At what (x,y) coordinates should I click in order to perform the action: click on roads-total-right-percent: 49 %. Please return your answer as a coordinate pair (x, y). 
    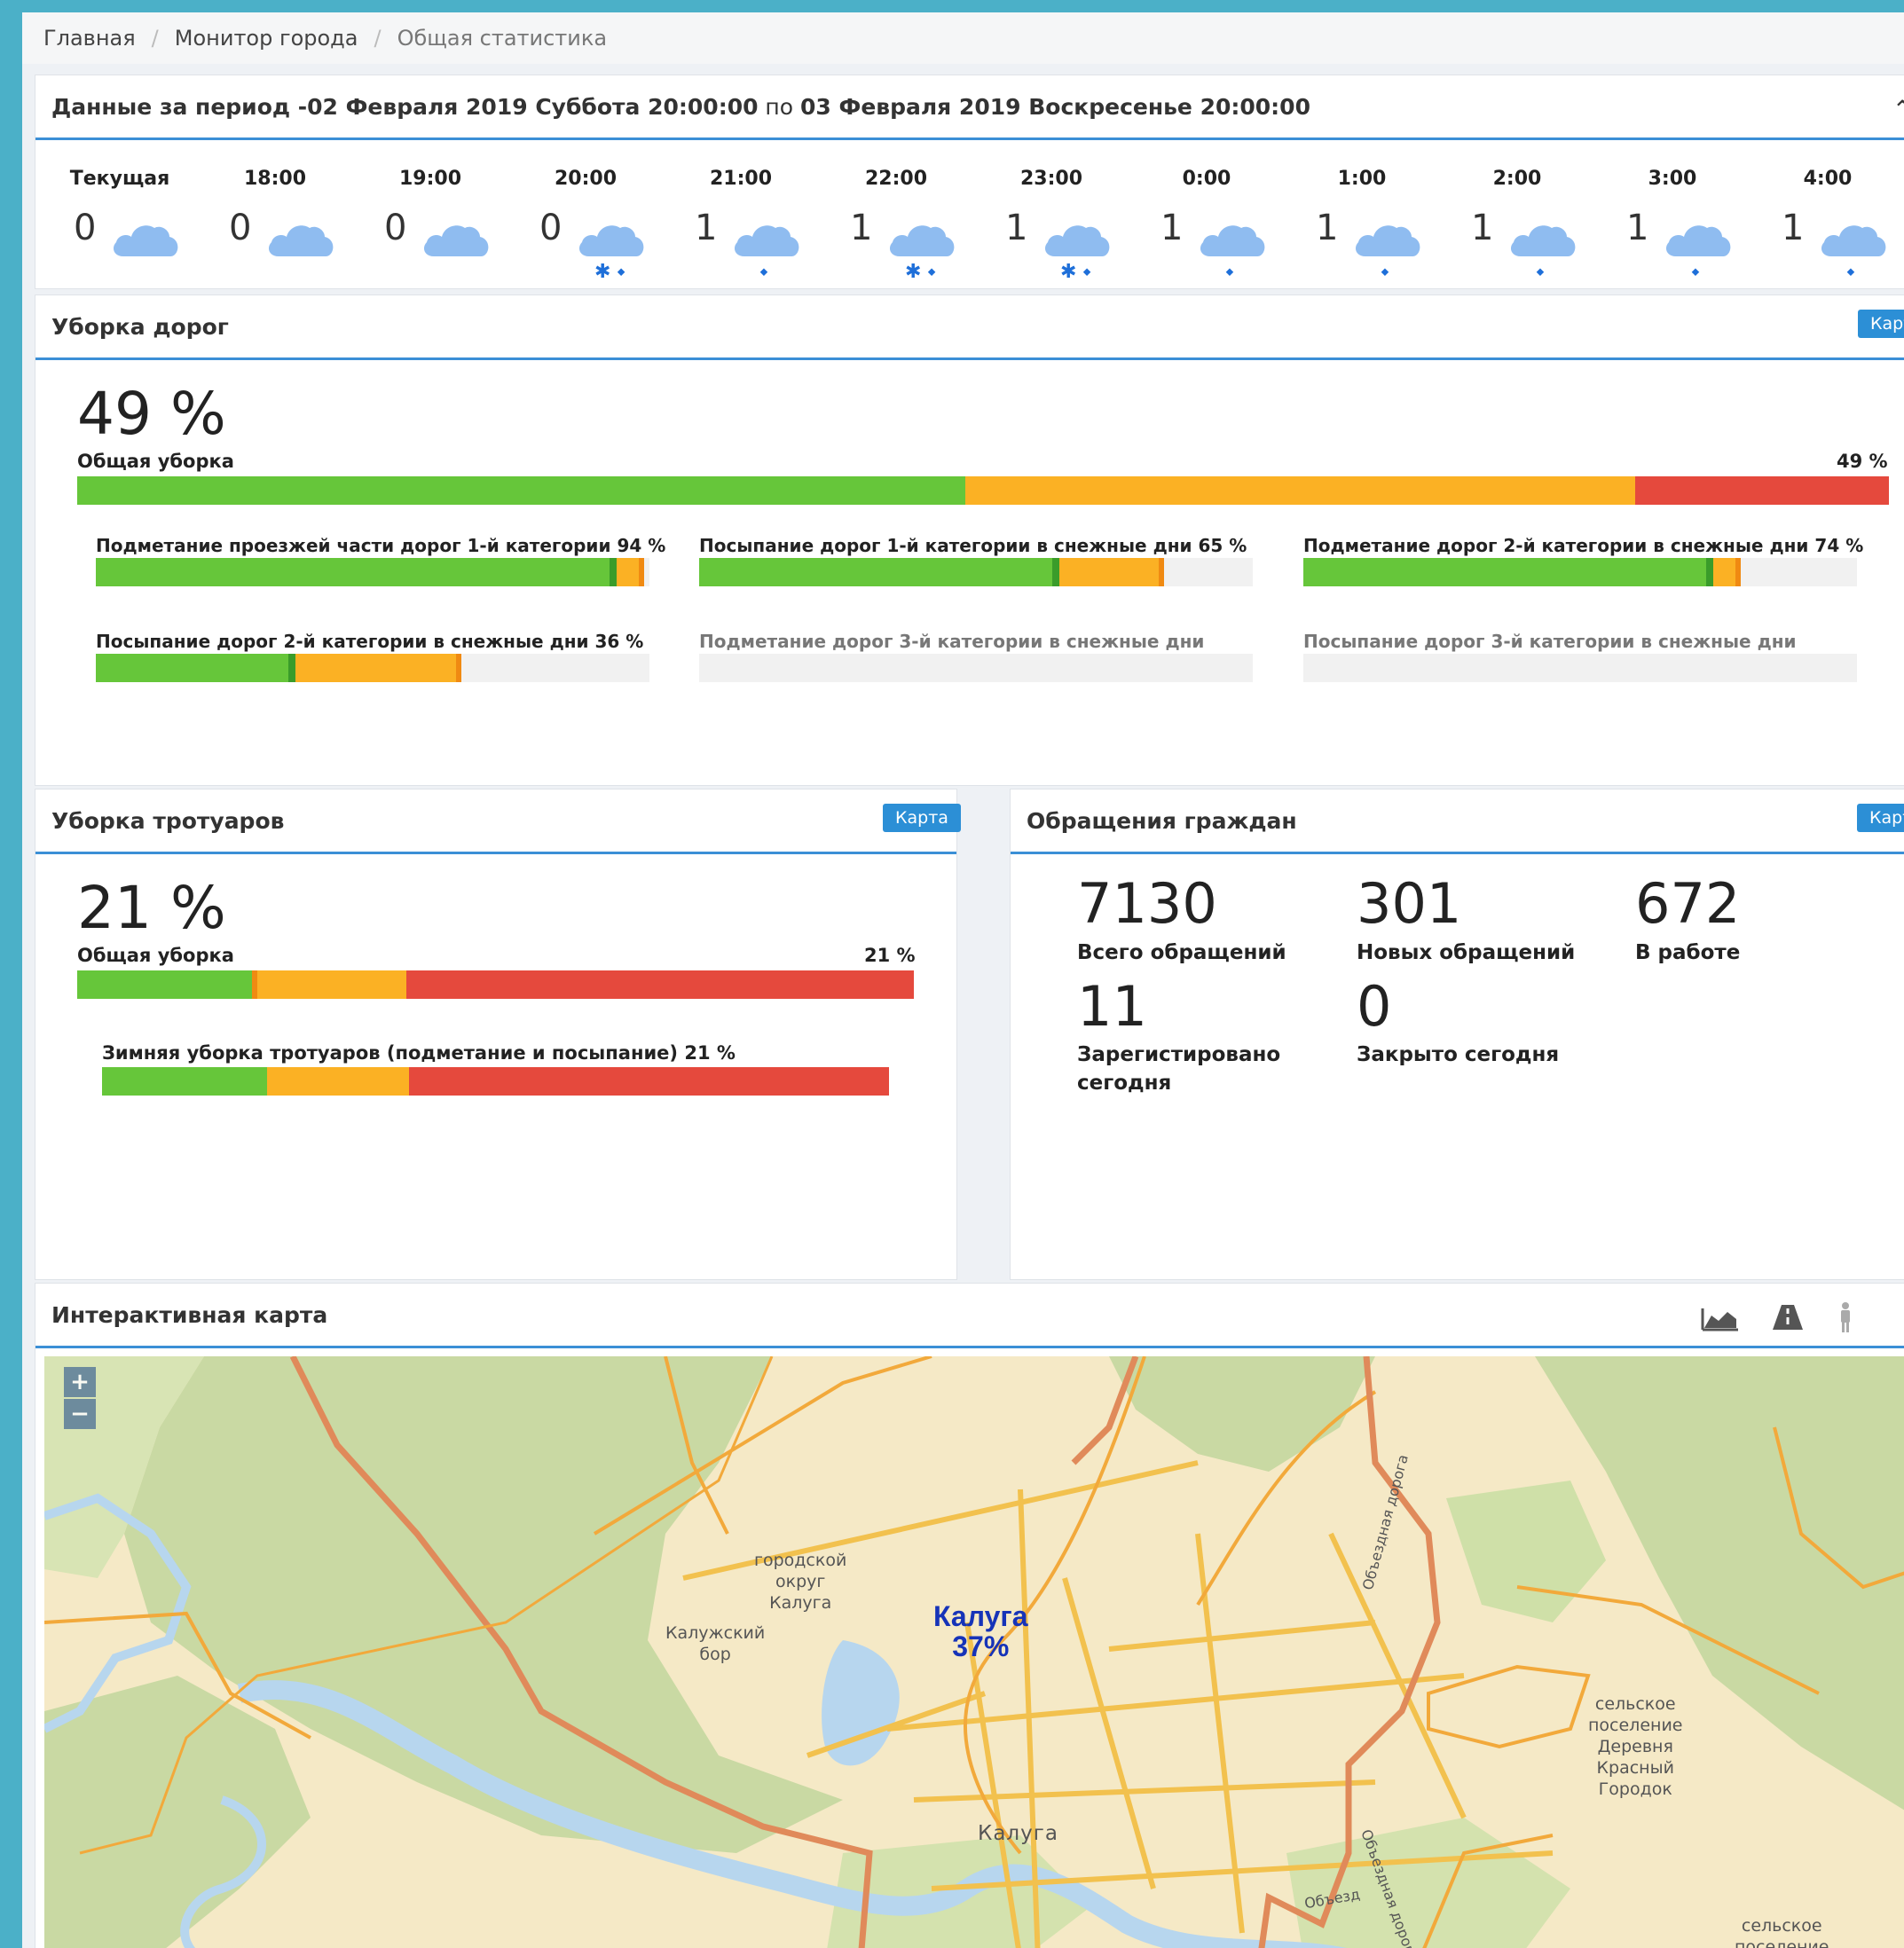
    Looking at the image, I should click on (1862, 461).